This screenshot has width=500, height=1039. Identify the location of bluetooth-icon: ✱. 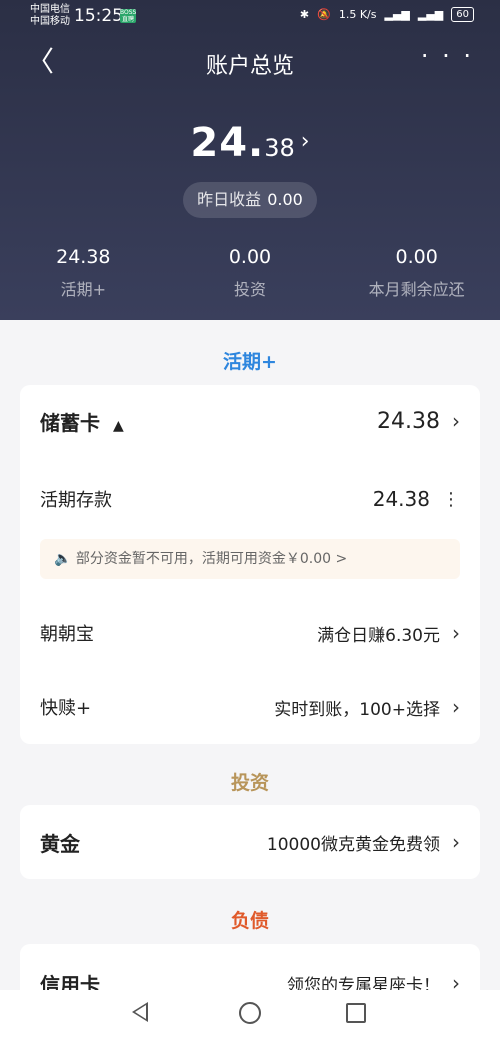
(304, 14).